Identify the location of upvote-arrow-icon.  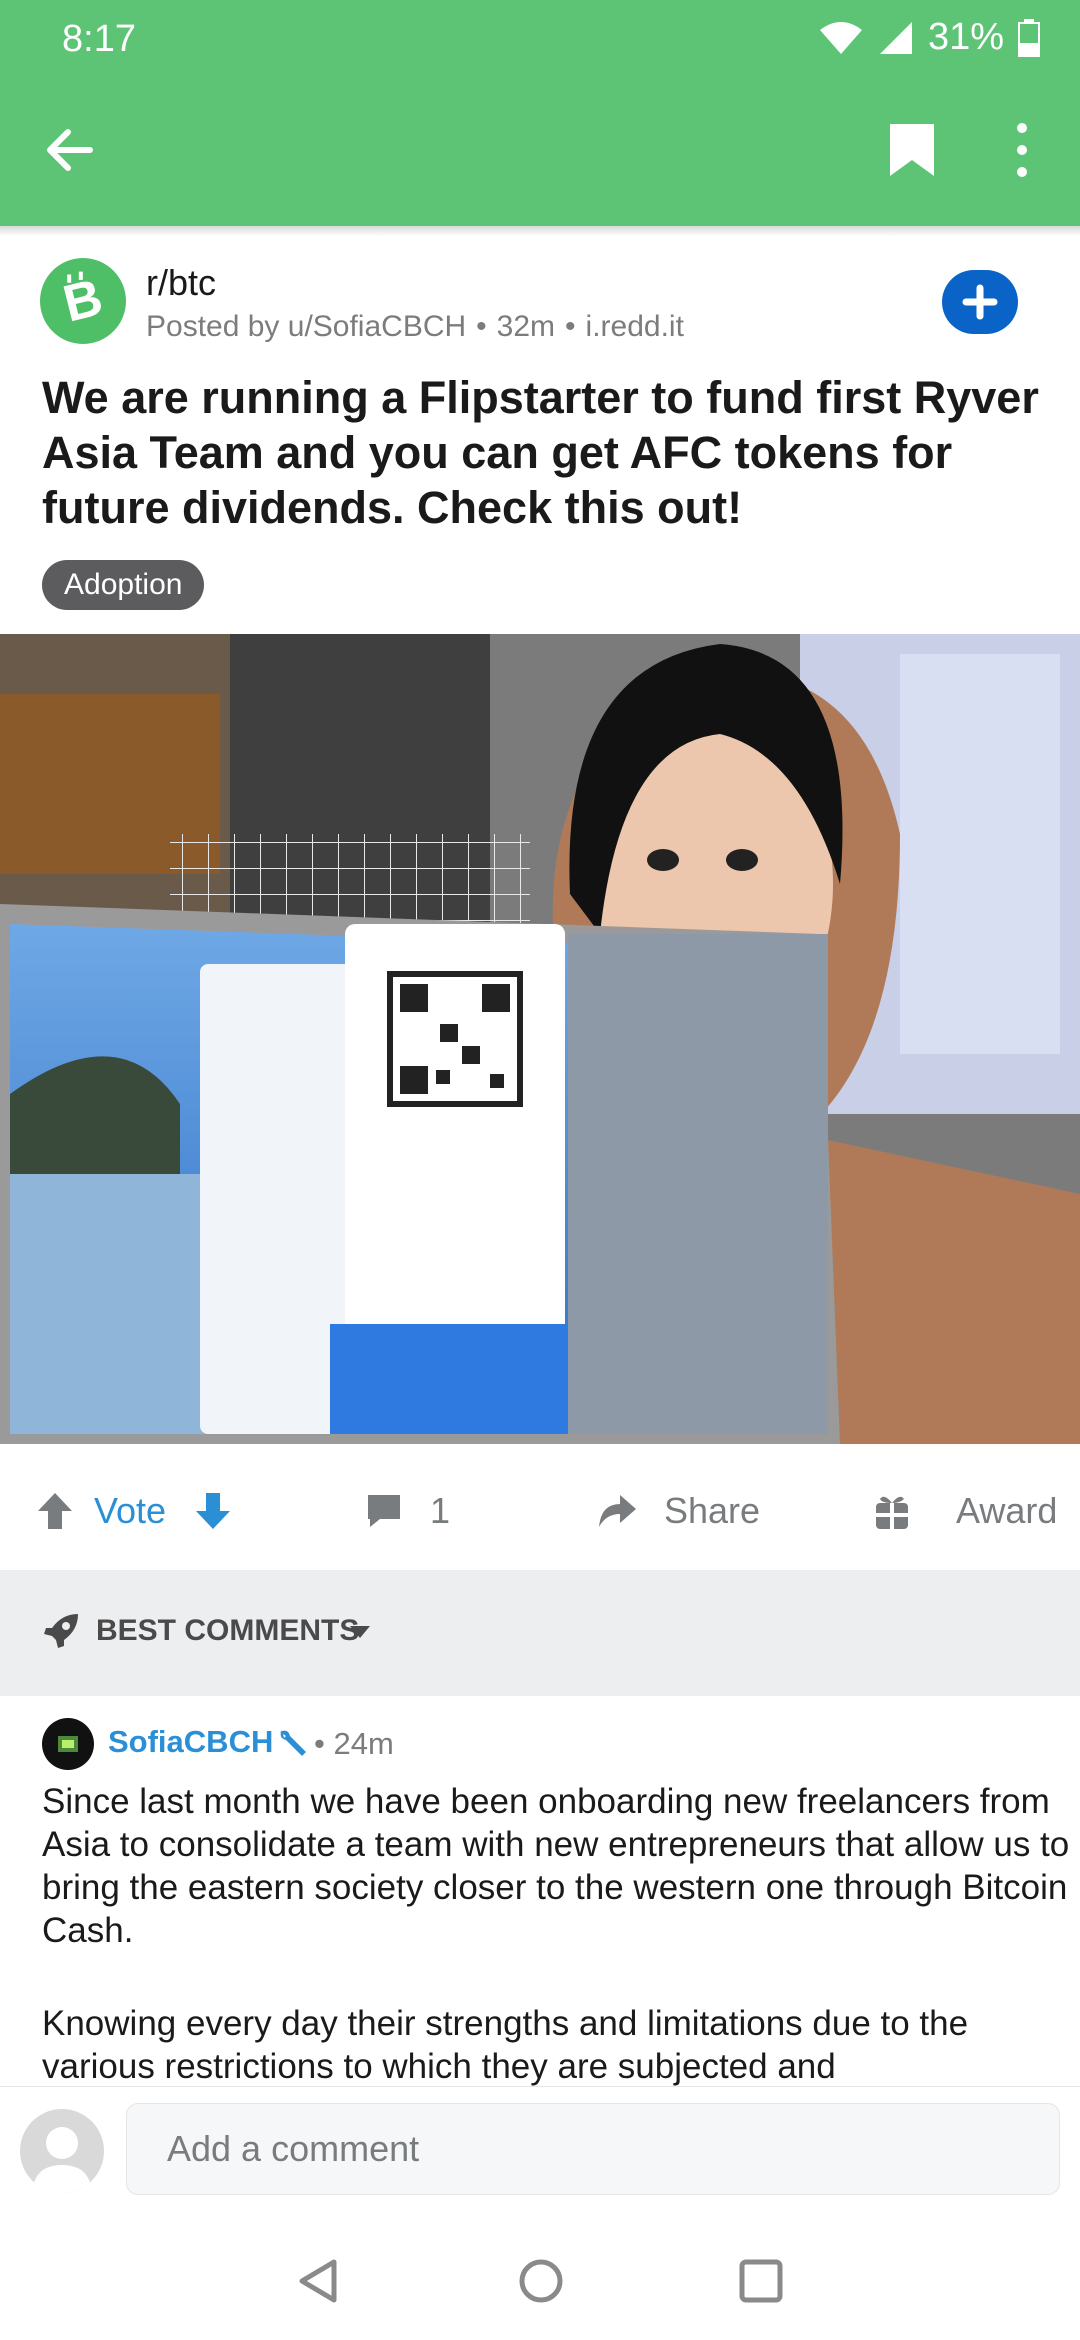
(55, 1511).